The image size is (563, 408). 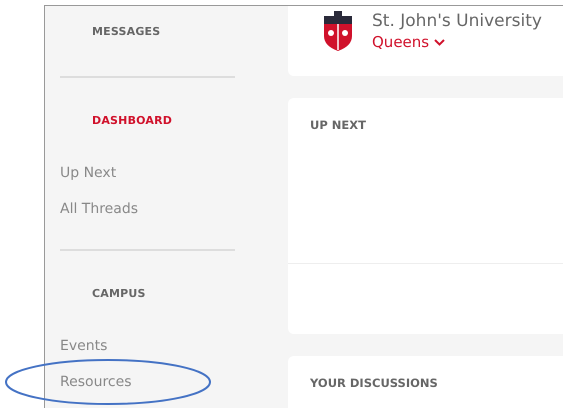 What do you see at coordinates (96, 382) in the screenshot?
I see `sidebar-link: Resources` at bounding box center [96, 382].